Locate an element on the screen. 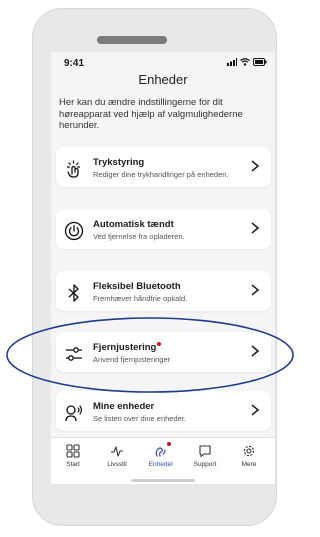 This screenshot has height=537, width=320. tab-label: Livsstil is located at coordinates (117, 464).